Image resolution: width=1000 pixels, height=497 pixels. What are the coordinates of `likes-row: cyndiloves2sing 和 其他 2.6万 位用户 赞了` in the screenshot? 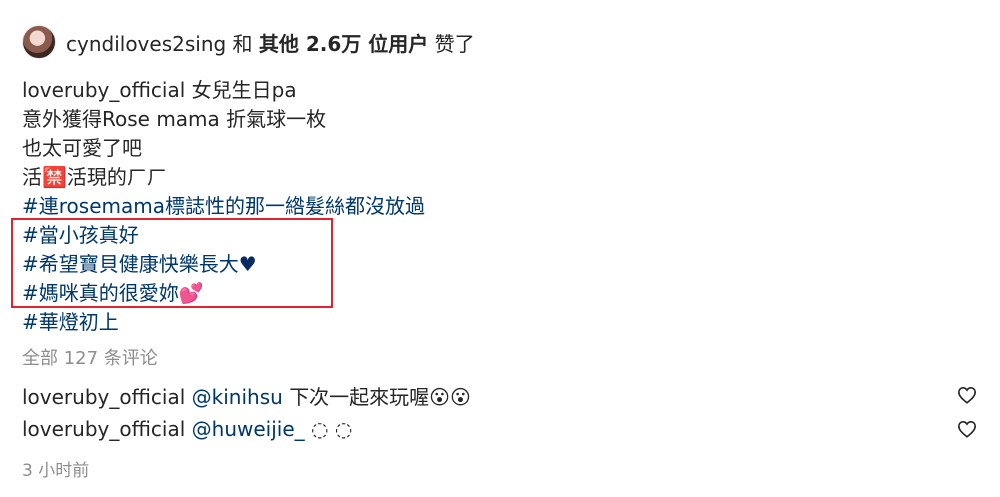 It's located at (248, 42).